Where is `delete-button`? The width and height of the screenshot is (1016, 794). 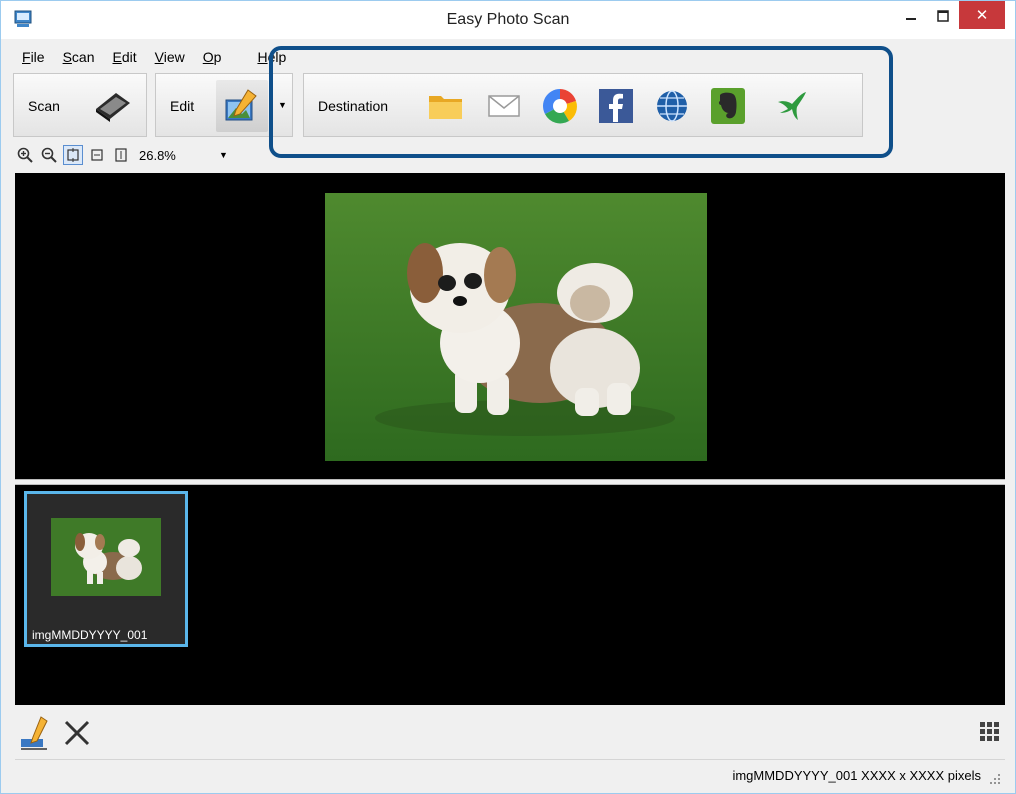 delete-button is located at coordinates (77, 733).